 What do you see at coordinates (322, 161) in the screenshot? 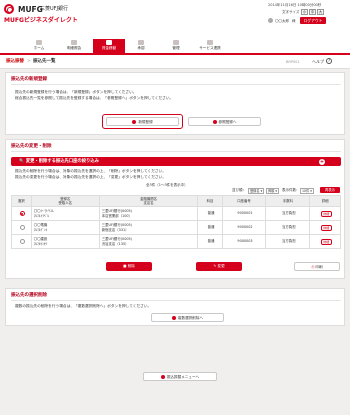
I see `expand-plus-icon: +` at bounding box center [322, 161].